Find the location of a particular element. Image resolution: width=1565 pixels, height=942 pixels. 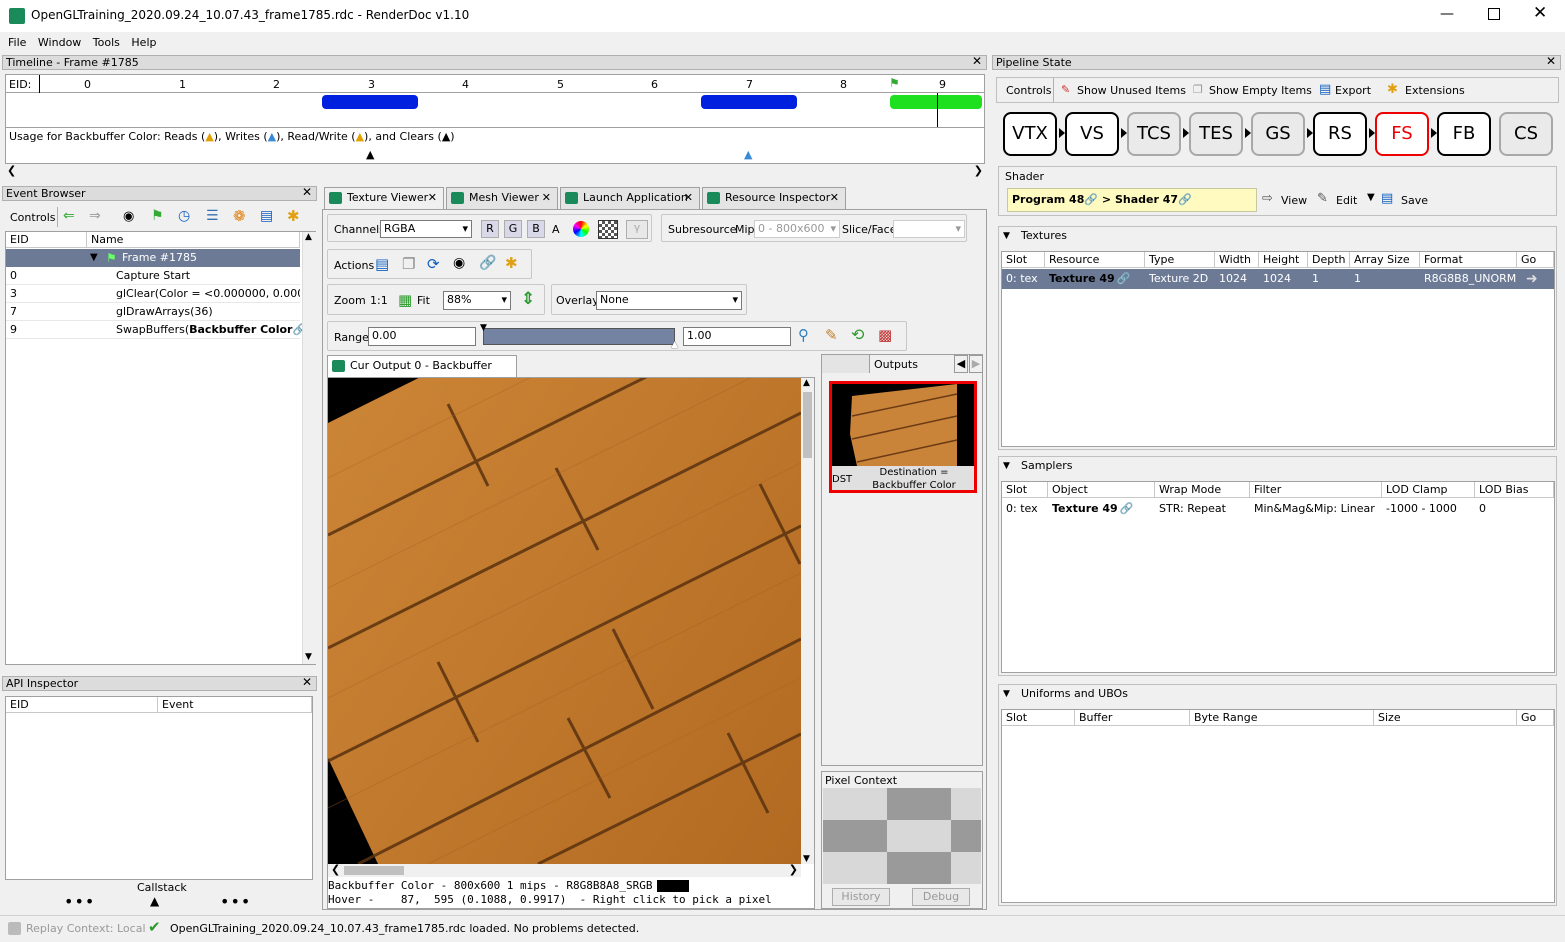

col-name: Name is located at coordinates (193, 240).